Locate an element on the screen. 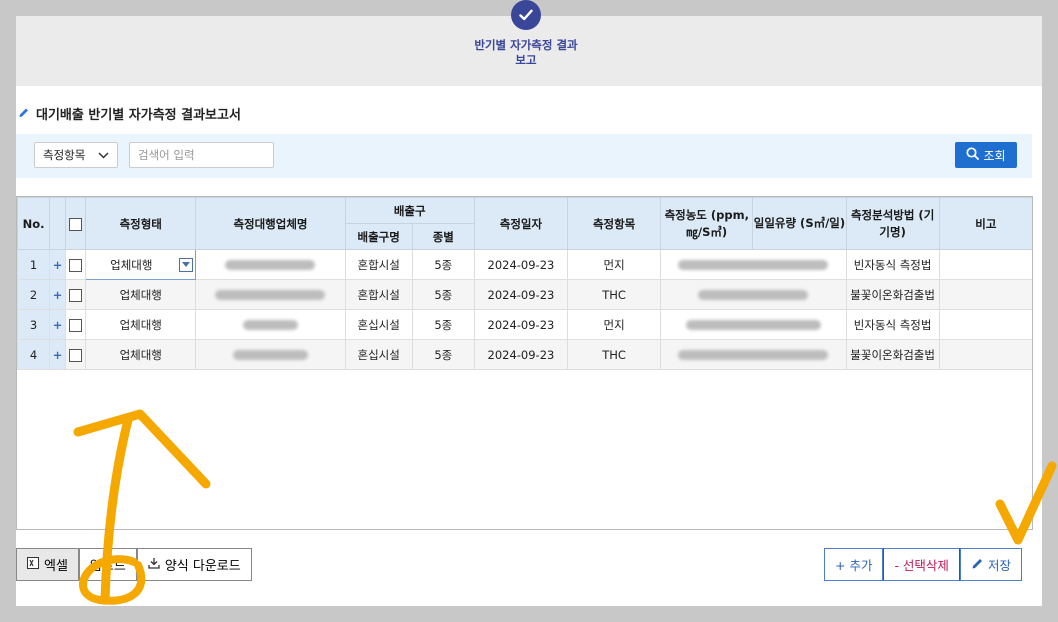 The height and width of the screenshot is (622, 1058). excel-button-label: 엑셀 is located at coordinates (56, 566).